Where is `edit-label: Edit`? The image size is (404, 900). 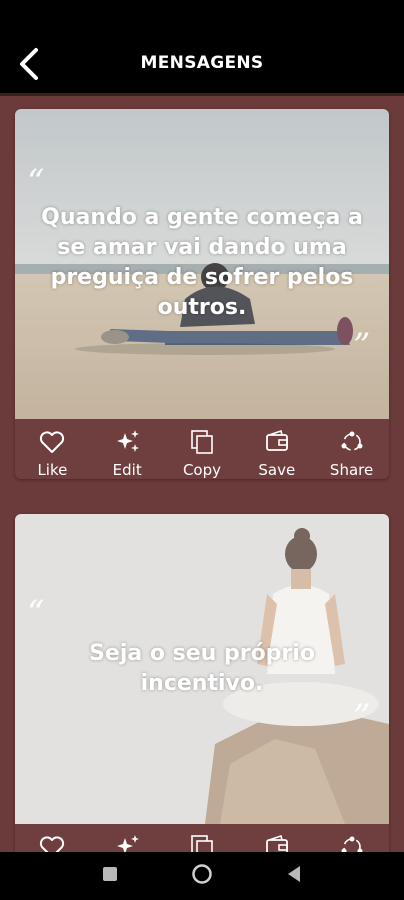
edit-label: Edit is located at coordinates (127, 470).